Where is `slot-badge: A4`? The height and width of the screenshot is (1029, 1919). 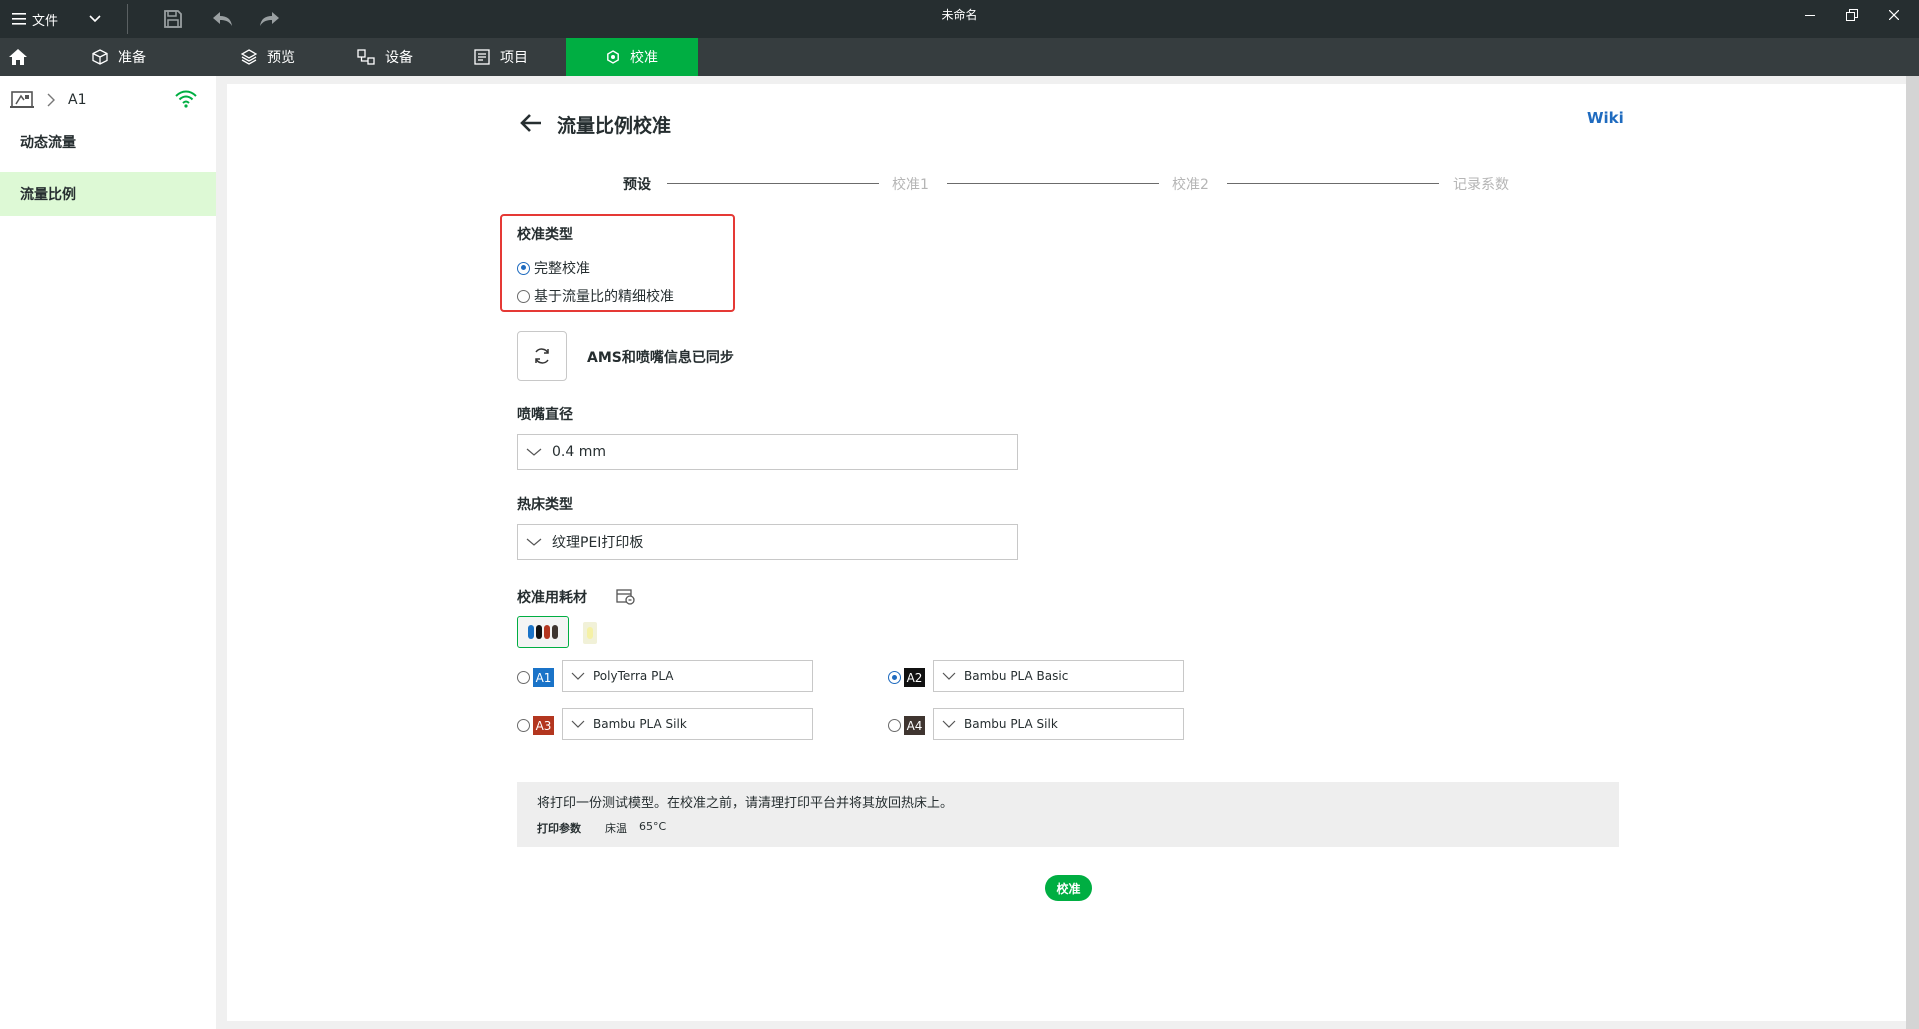 slot-badge: A4 is located at coordinates (914, 725).